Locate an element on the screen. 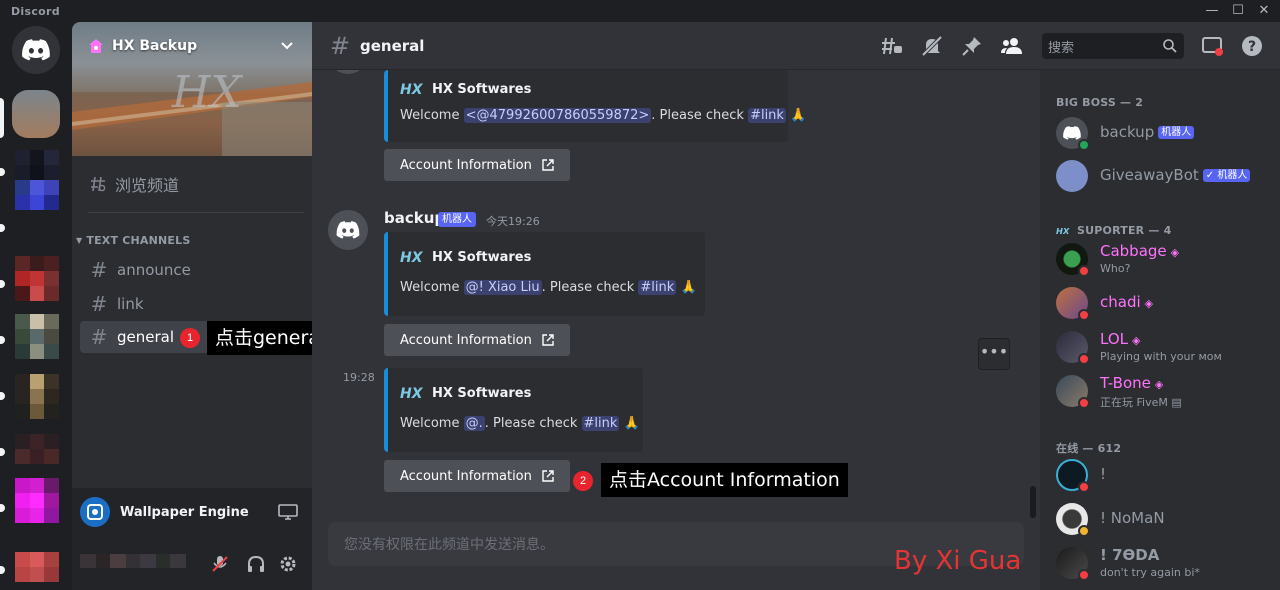  help-icon: ? is located at coordinates (1252, 46).